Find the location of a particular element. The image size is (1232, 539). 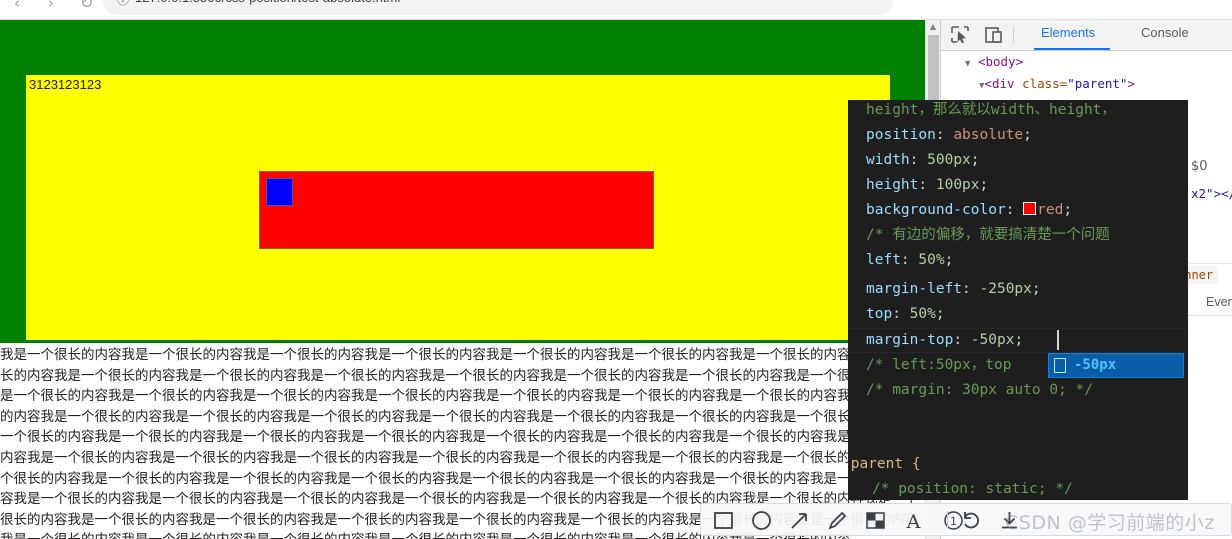

code-line-margin-left: margin-left: -250px; is located at coordinates (953, 289).